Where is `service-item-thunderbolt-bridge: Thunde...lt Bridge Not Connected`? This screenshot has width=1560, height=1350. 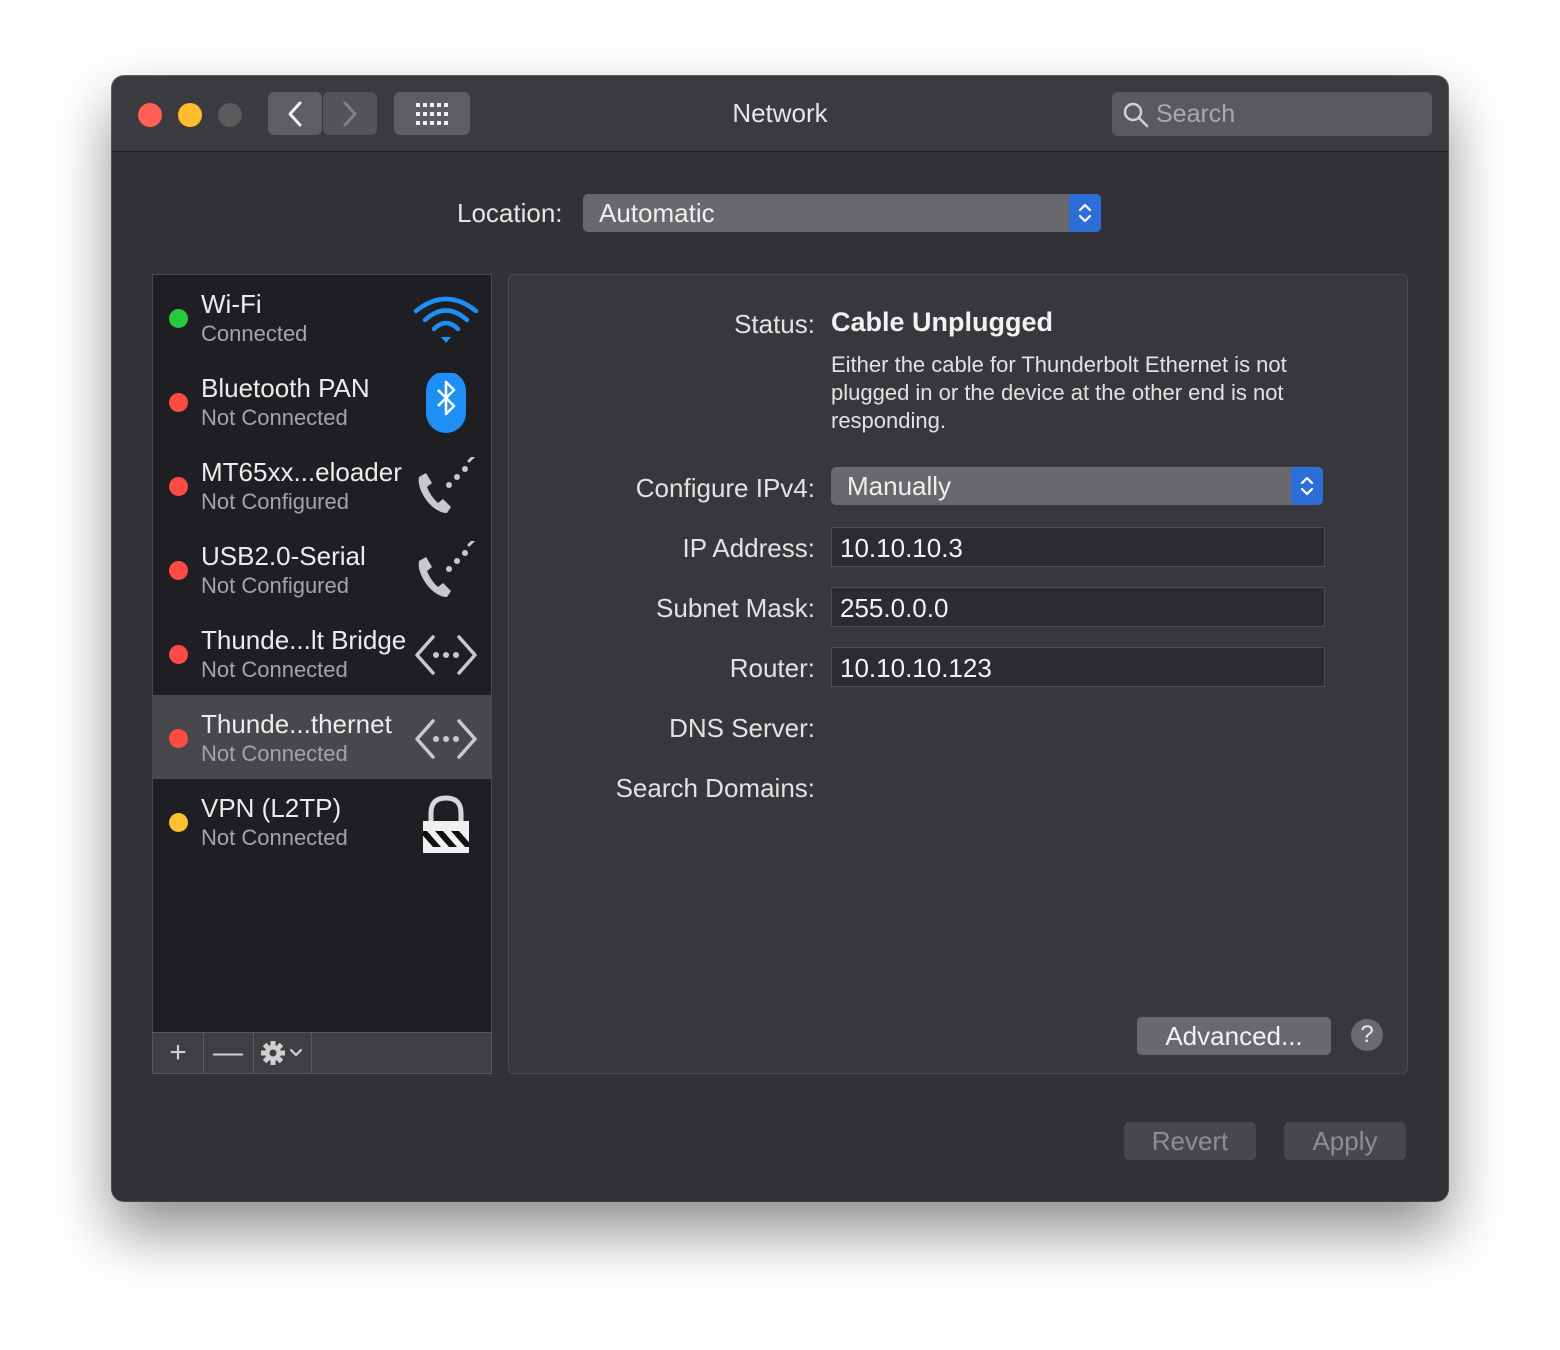
service-item-thunderbolt-bridge: Thunde...lt Bridge Not Connected is located at coordinates (322, 653).